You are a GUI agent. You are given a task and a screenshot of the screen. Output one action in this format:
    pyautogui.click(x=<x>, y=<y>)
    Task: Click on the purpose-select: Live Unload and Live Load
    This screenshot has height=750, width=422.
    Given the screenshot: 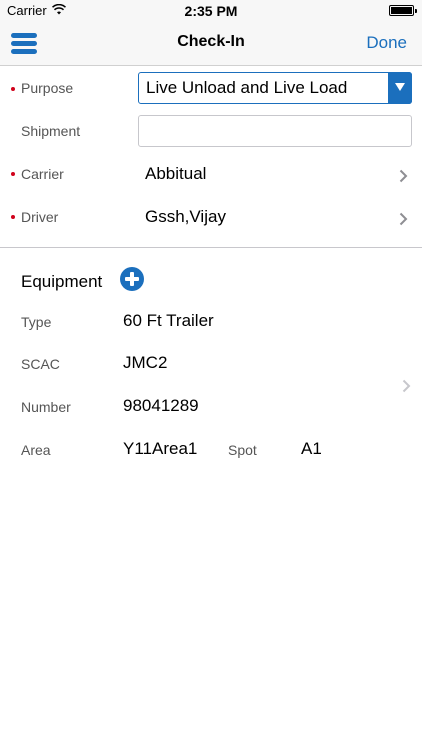 What is the action you would take?
    pyautogui.click(x=275, y=88)
    